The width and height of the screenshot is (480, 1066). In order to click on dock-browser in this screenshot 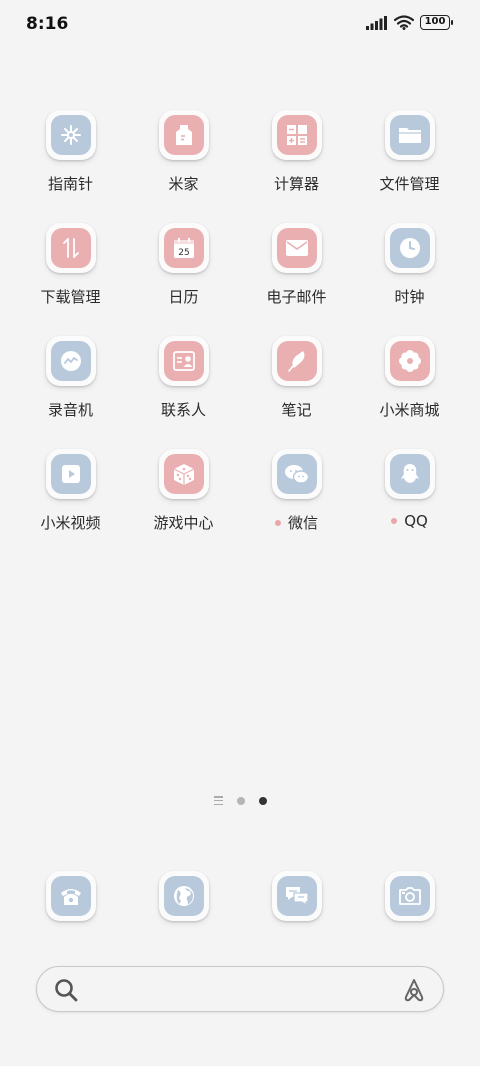, I will do `click(183, 896)`.